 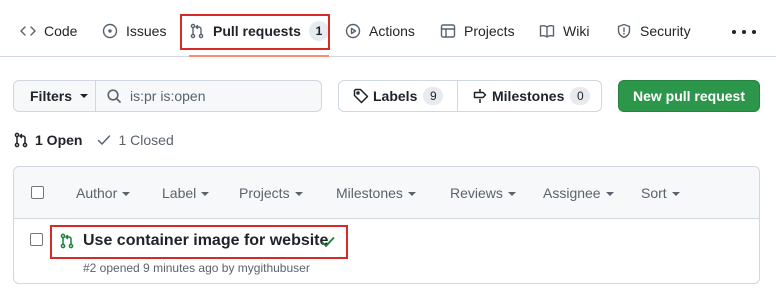 What do you see at coordinates (61, 31) in the screenshot?
I see `tab-code-label: Code` at bounding box center [61, 31].